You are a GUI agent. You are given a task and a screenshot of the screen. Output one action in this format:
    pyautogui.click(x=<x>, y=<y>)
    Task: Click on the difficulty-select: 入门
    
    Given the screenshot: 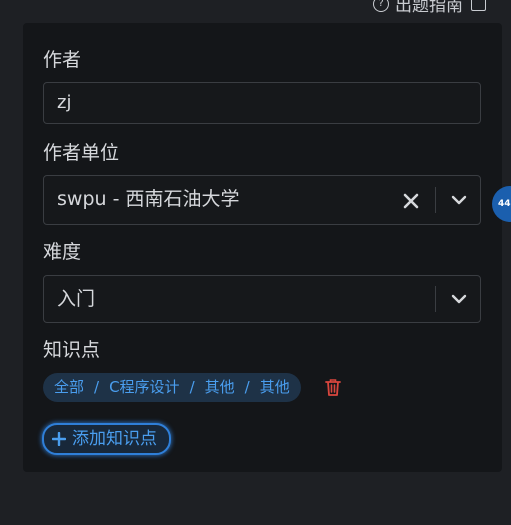 What is the action you would take?
    pyautogui.click(x=262, y=299)
    